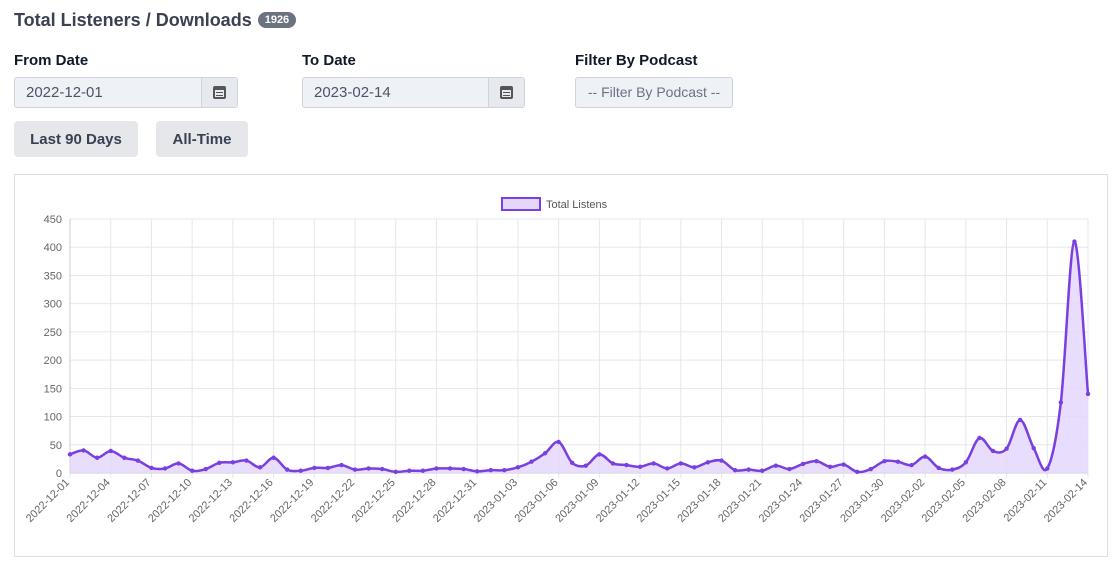  I want to click on from-date-picker-button, so click(219, 92).